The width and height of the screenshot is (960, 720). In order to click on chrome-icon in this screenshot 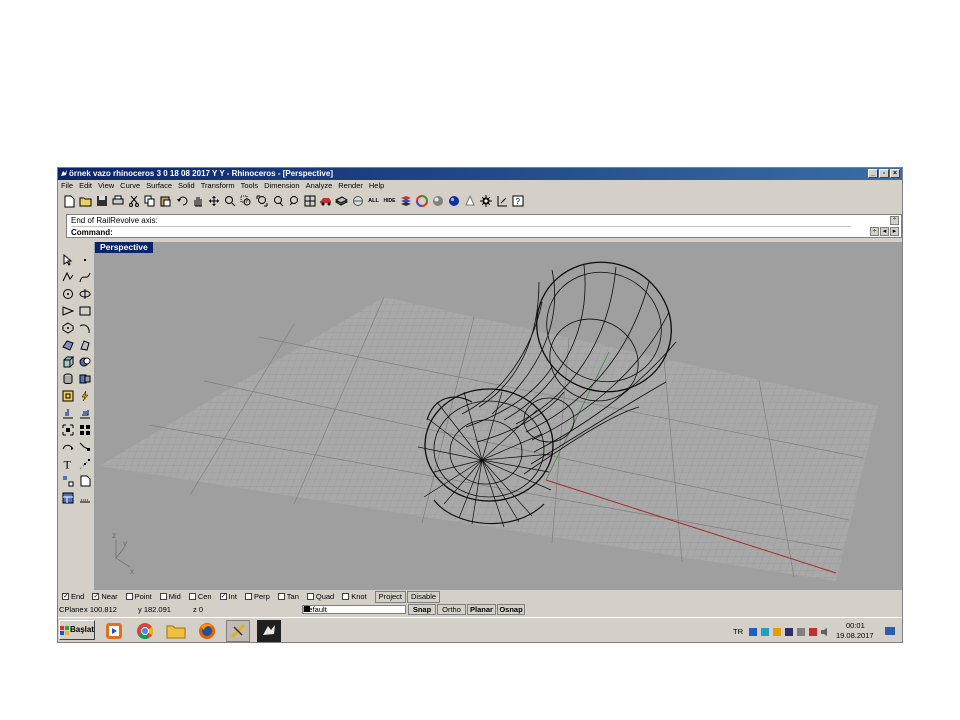, I will do `click(145, 631)`.